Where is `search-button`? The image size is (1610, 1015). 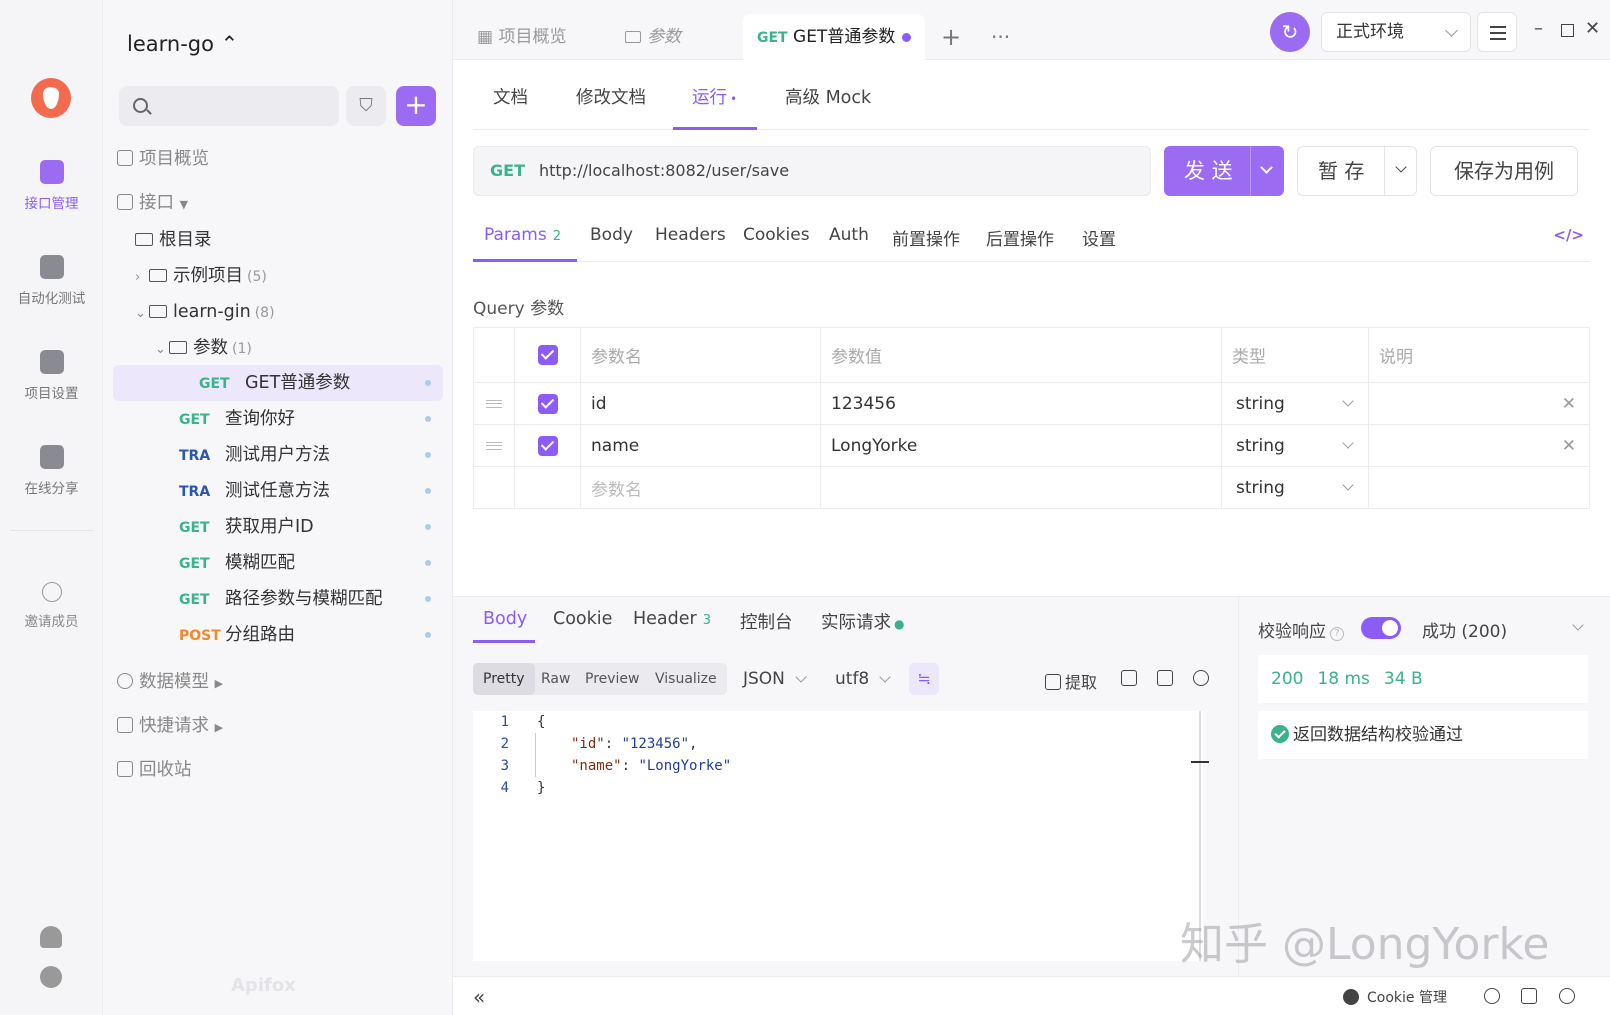 search-button is located at coordinates (1203, 678).